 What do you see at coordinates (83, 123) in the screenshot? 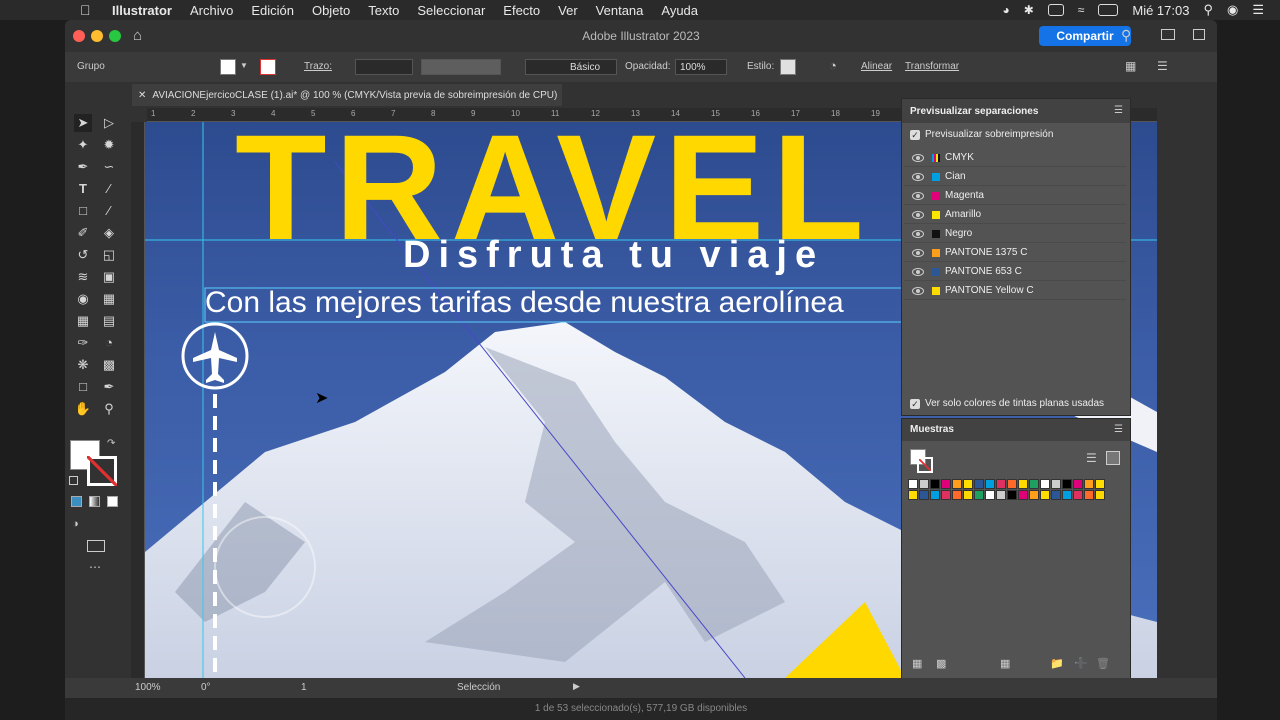
I see `selection-tool-icon: ➤` at bounding box center [83, 123].